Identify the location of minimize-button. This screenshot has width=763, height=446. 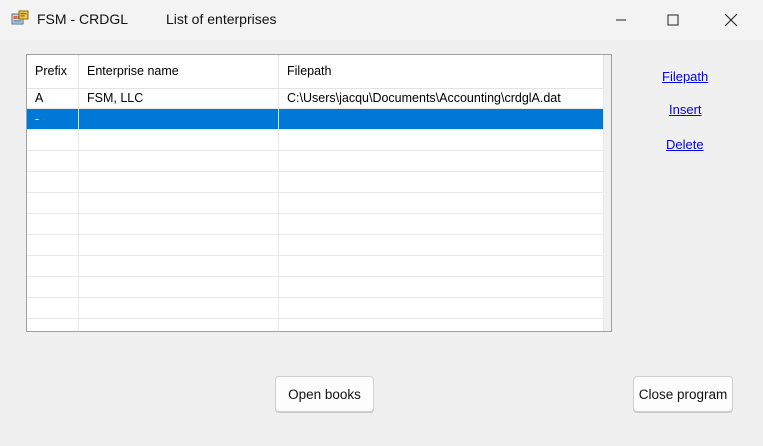
(621, 20).